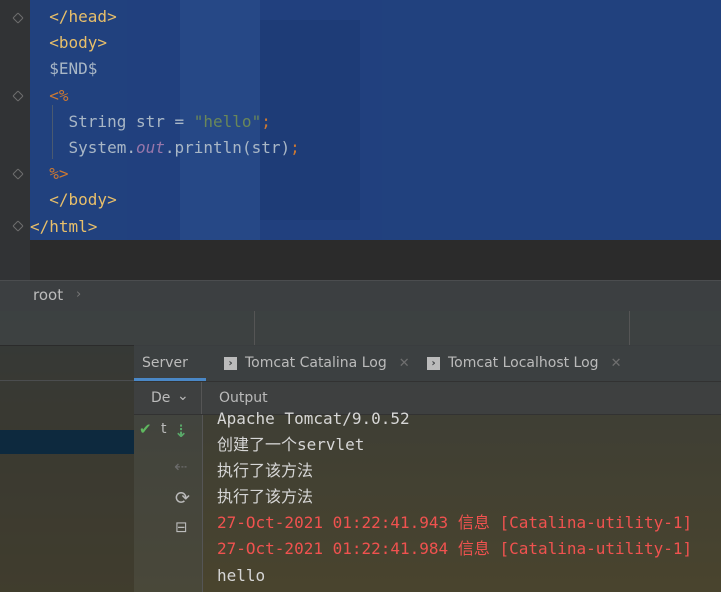 This screenshot has width=721, height=592. Describe the element at coordinates (165, 43) in the screenshot. I see `code-line: <body>` at that location.